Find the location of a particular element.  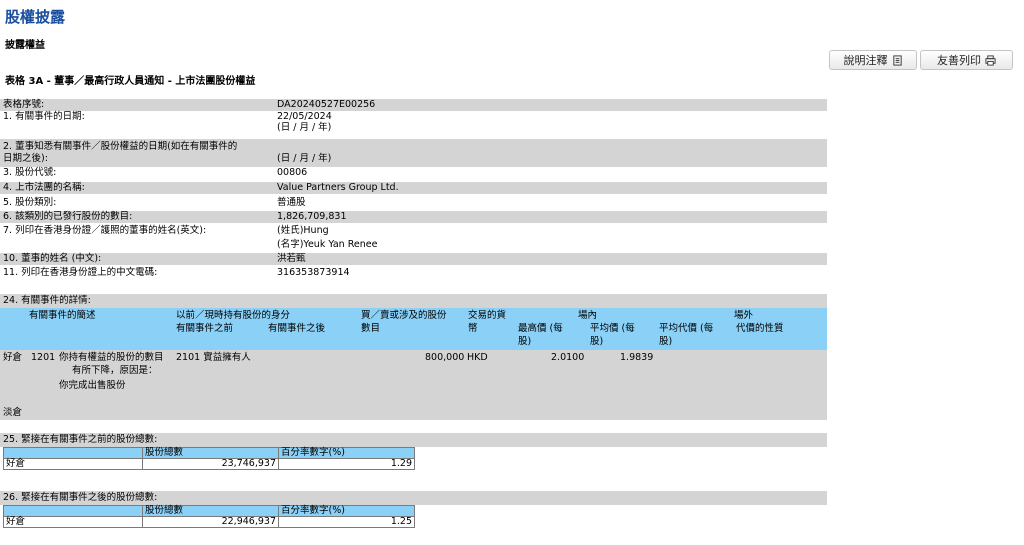

q1-value: 22/05/2024 is located at coordinates (304, 116).